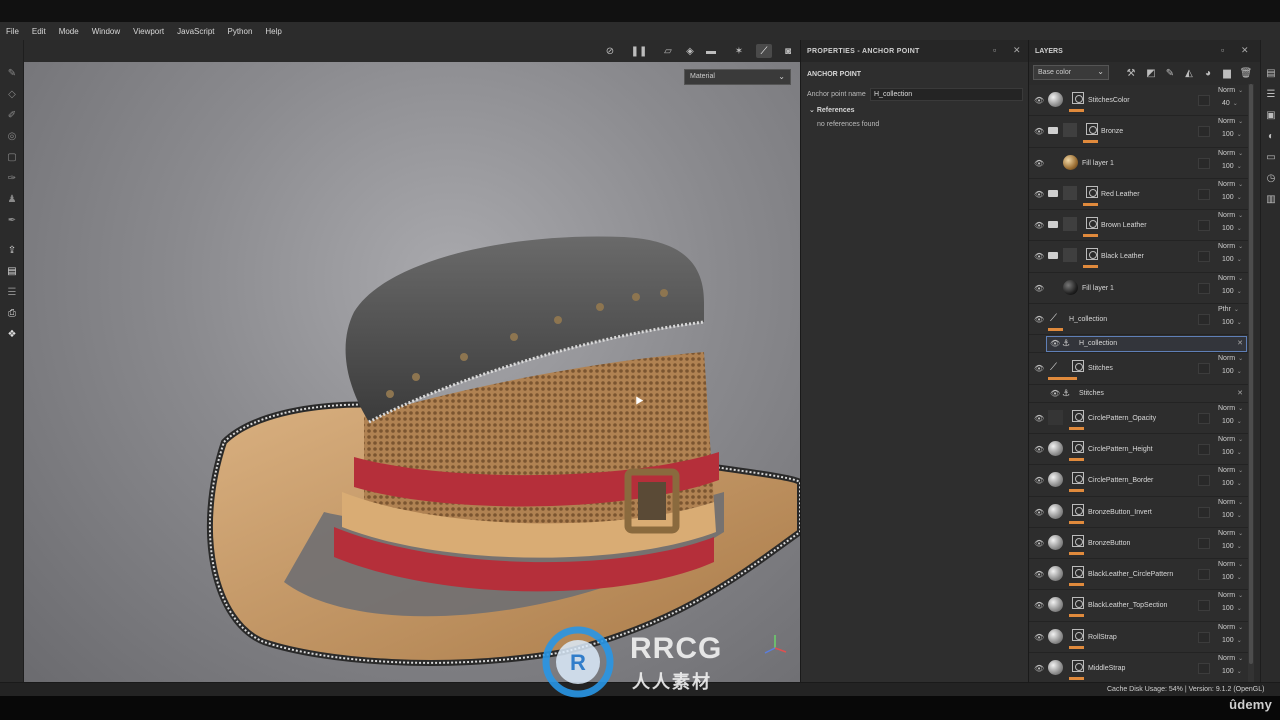 Image resolution: width=1280 pixels, height=720 pixels. I want to click on texture-set-icon: ▤, so click(12, 271).